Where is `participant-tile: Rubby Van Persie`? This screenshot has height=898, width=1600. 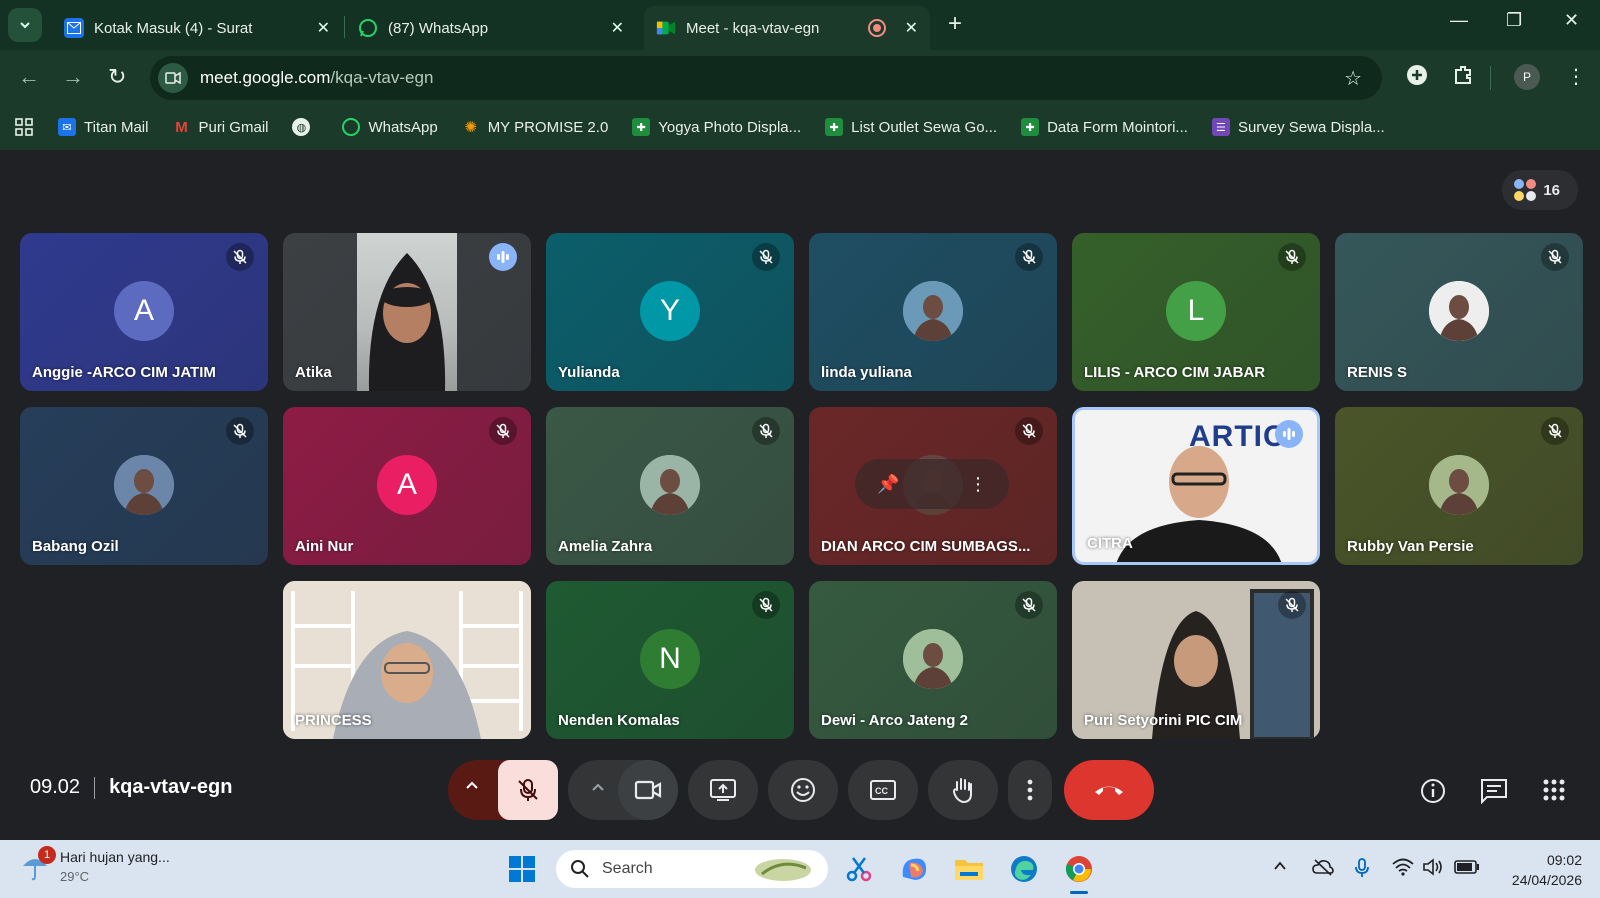
participant-tile: Rubby Van Persie is located at coordinates (1459, 486).